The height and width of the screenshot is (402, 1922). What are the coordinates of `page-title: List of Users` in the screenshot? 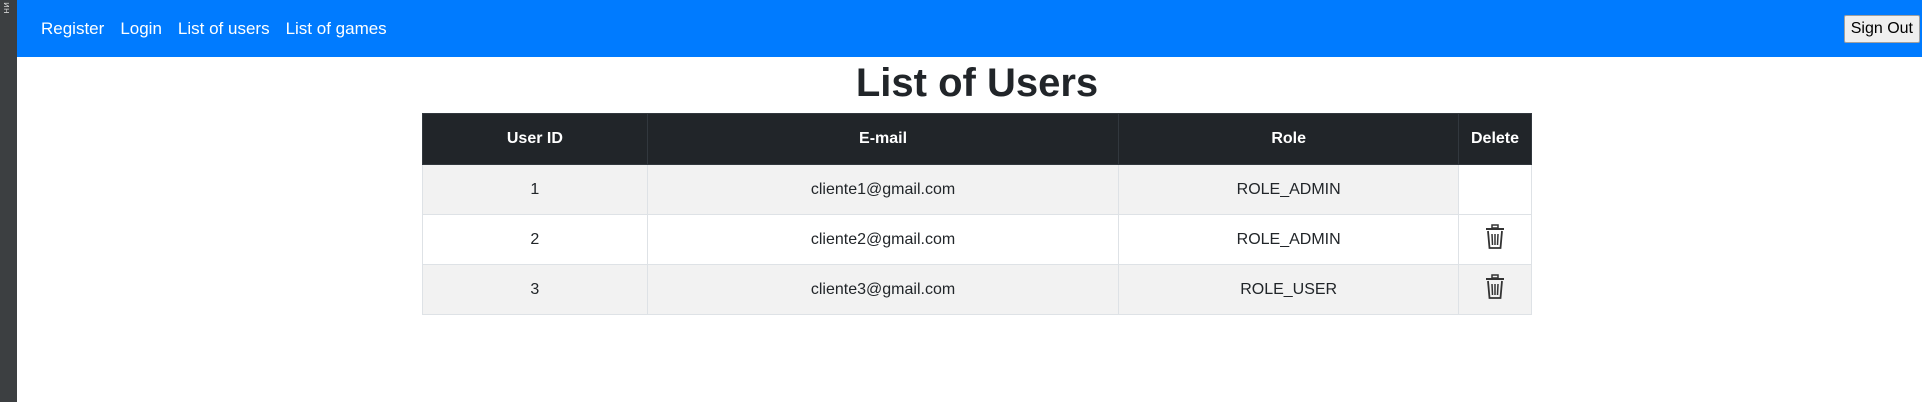 It's located at (977, 83).